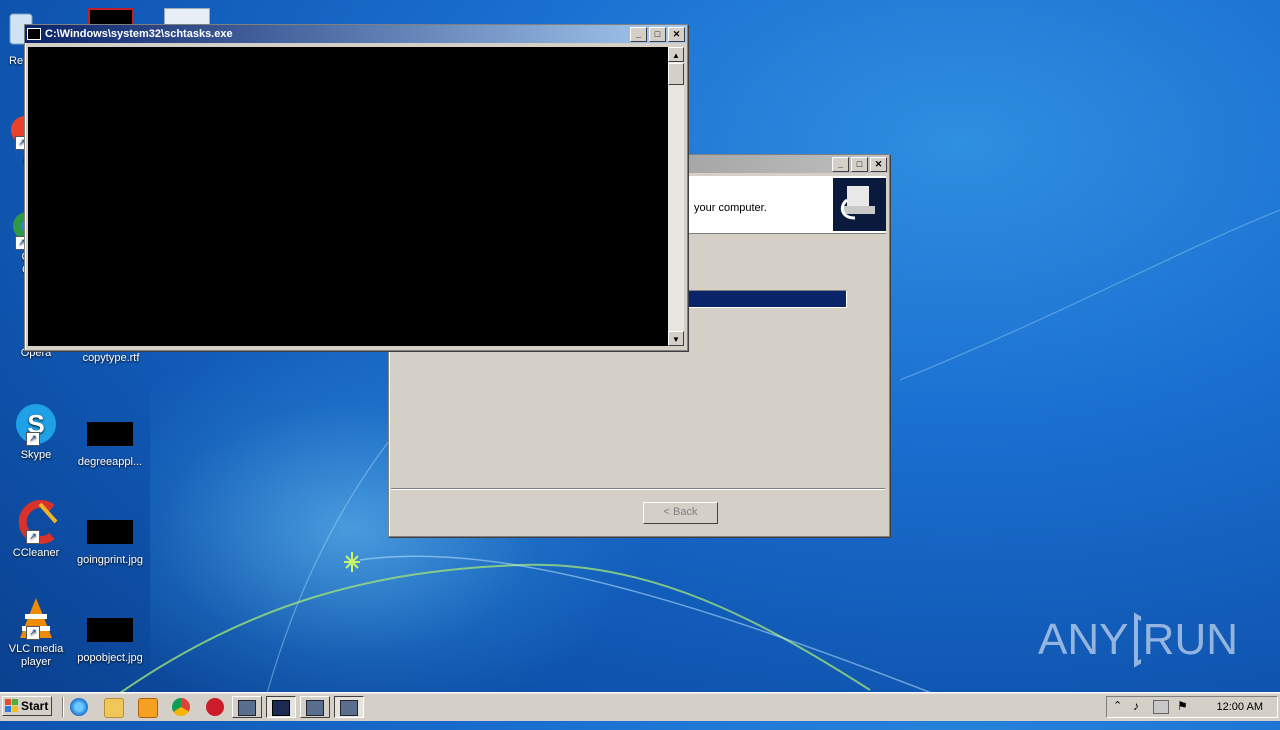  What do you see at coordinates (1161, 707) in the screenshot?
I see `network-icon` at bounding box center [1161, 707].